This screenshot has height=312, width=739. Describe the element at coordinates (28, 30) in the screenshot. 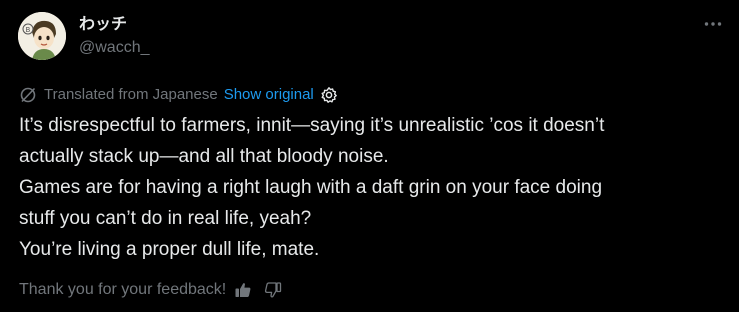

I see `svg-text: B` at that location.